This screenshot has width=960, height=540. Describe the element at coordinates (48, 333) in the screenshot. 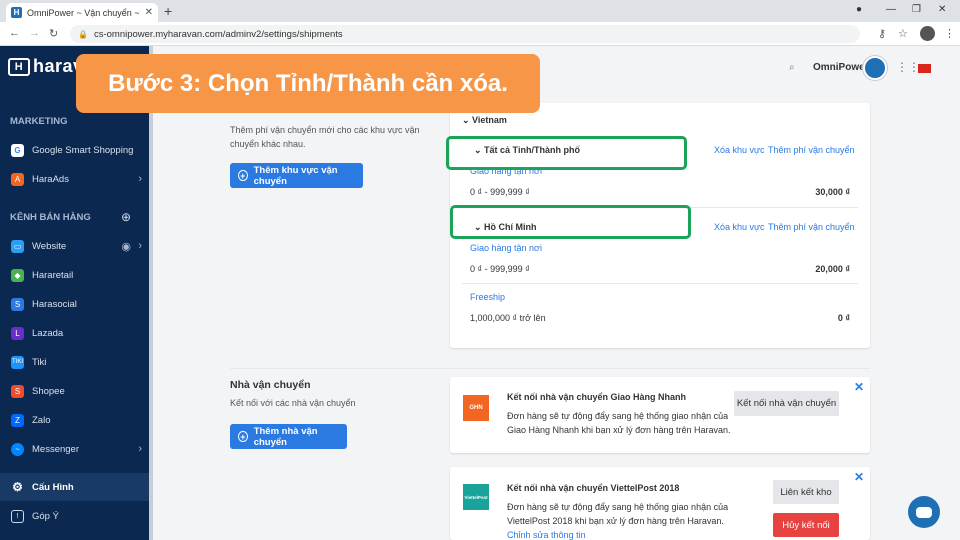

I see `sidebar-item-label: Lazada` at that location.